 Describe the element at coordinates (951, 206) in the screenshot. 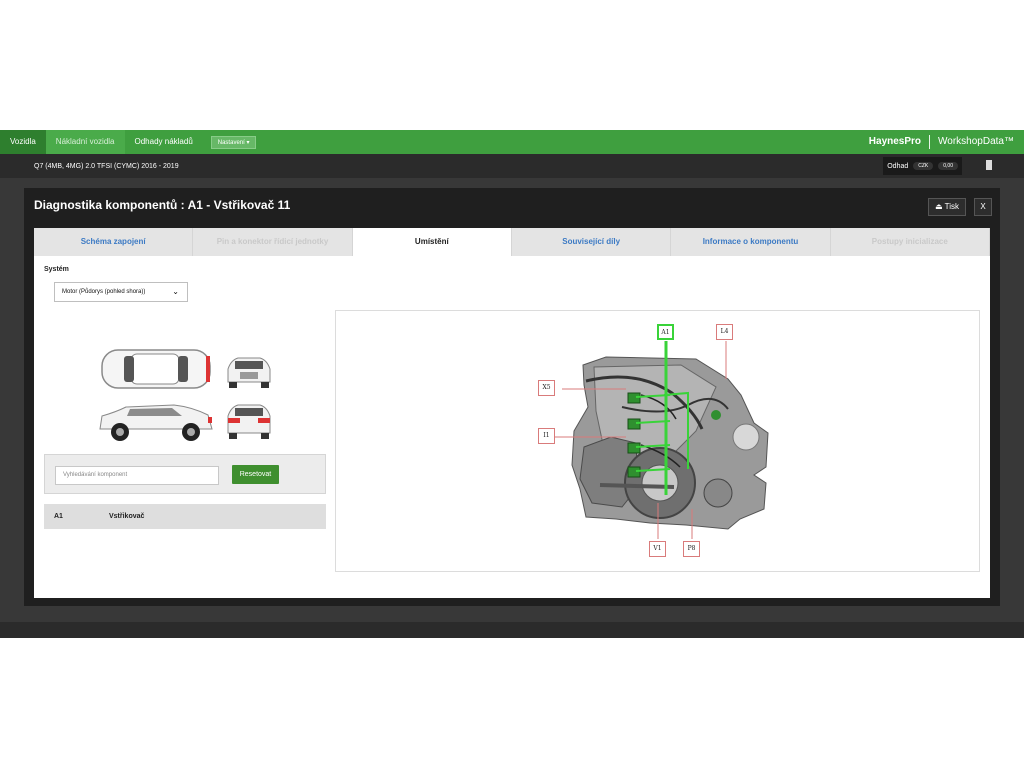

I see `print-label: Tisk` at that location.